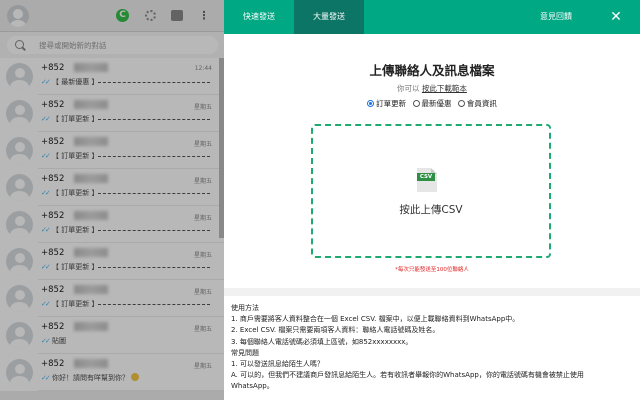 This screenshot has width=640, height=400. I want to click on search-box, so click(112, 45).